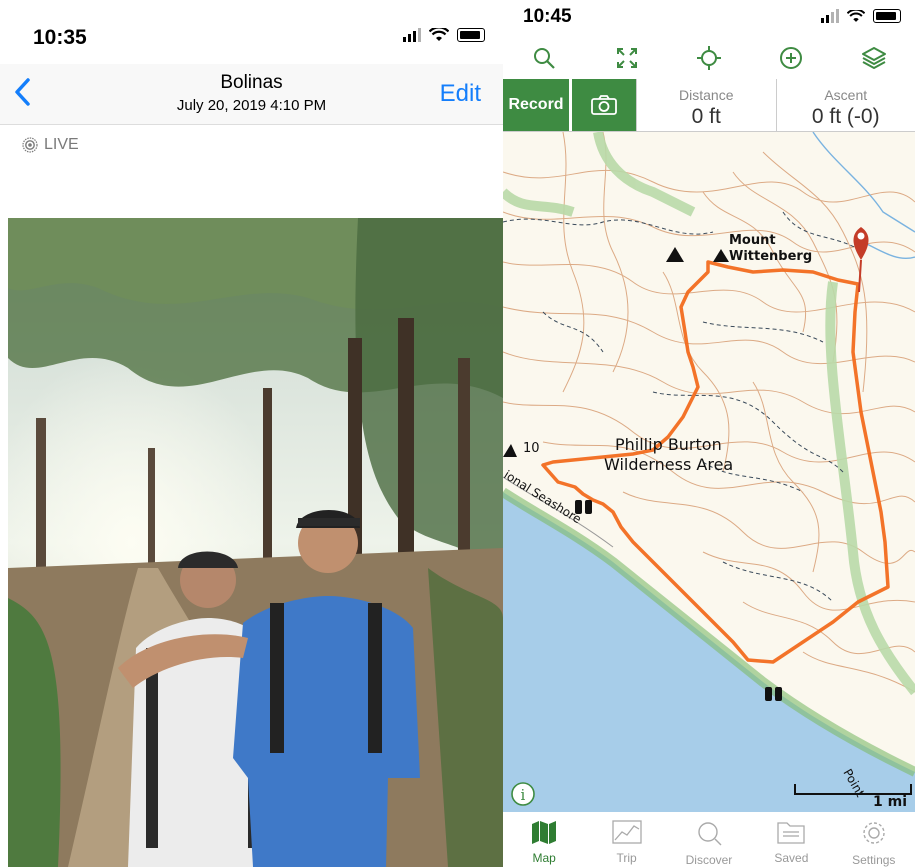  What do you see at coordinates (845, 116) in the screenshot?
I see `ascent-value: 0 ft (-0)` at bounding box center [845, 116].